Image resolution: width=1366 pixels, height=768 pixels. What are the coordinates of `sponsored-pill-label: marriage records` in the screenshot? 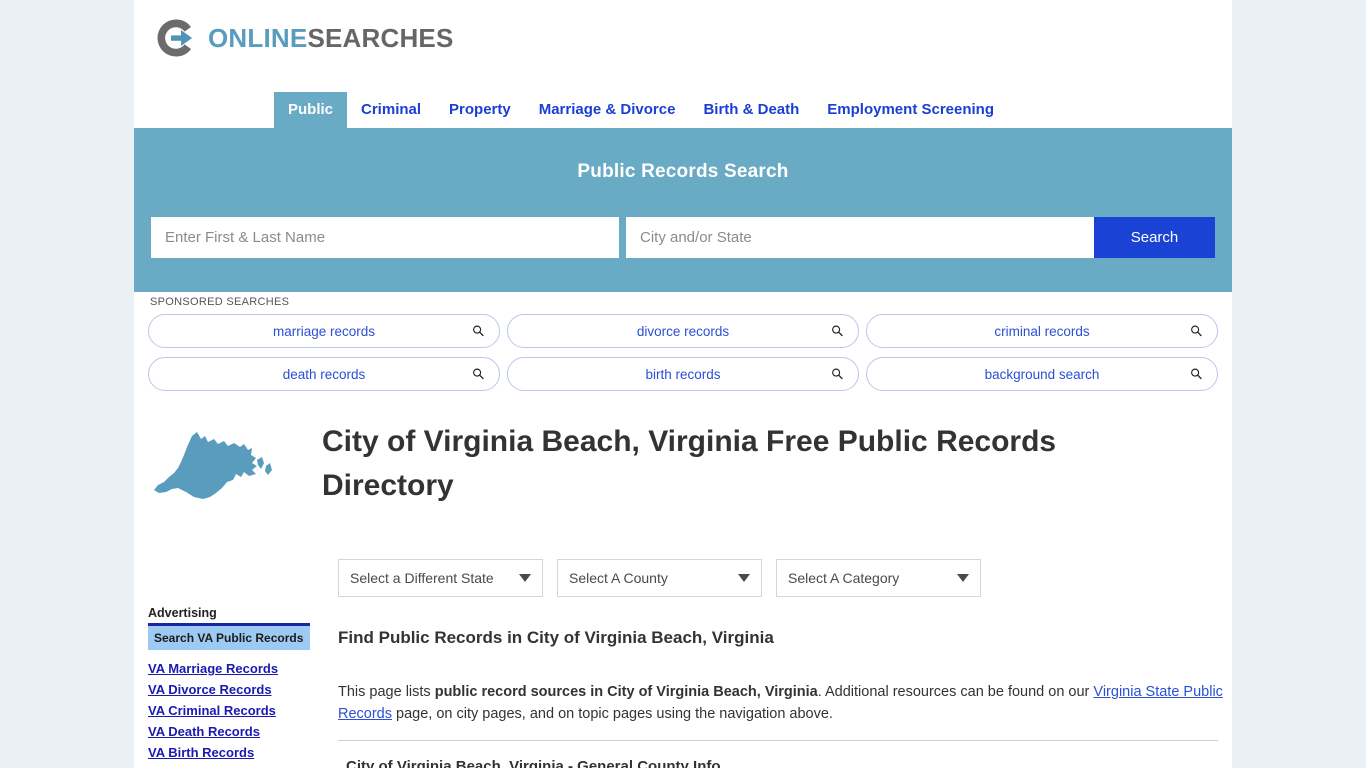 It's located at (324, 331).